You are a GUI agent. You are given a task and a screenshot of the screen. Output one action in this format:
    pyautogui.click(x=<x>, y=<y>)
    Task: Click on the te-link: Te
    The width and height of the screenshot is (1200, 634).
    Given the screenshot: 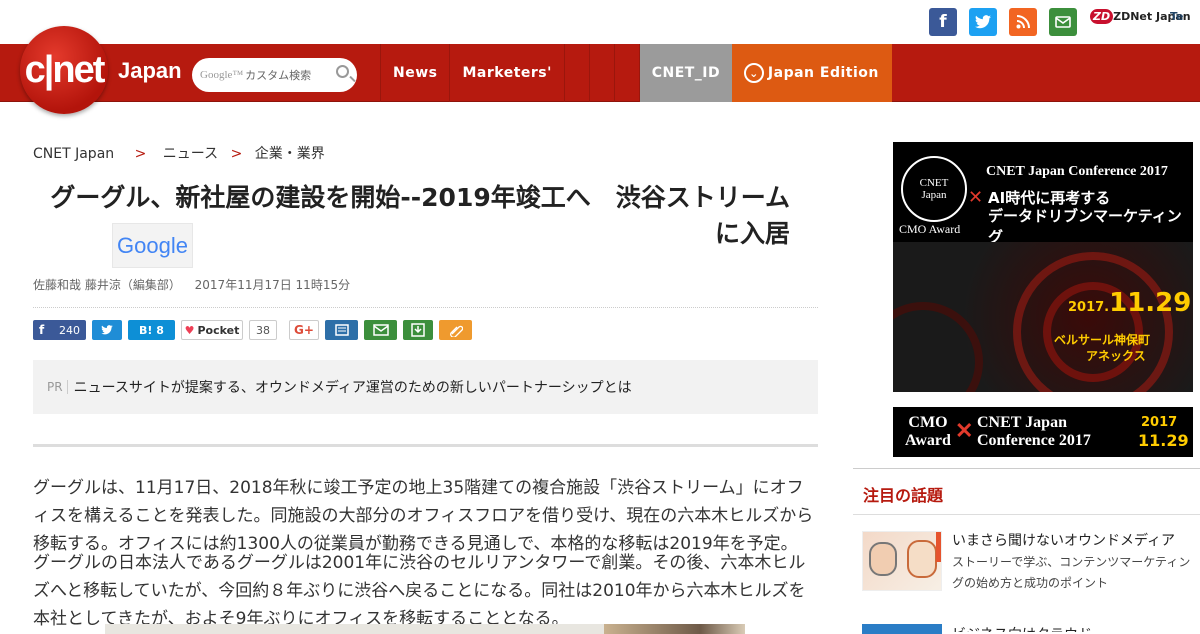 What is the action you would take?
    pyautogui.click(x=1177, y=16)
    